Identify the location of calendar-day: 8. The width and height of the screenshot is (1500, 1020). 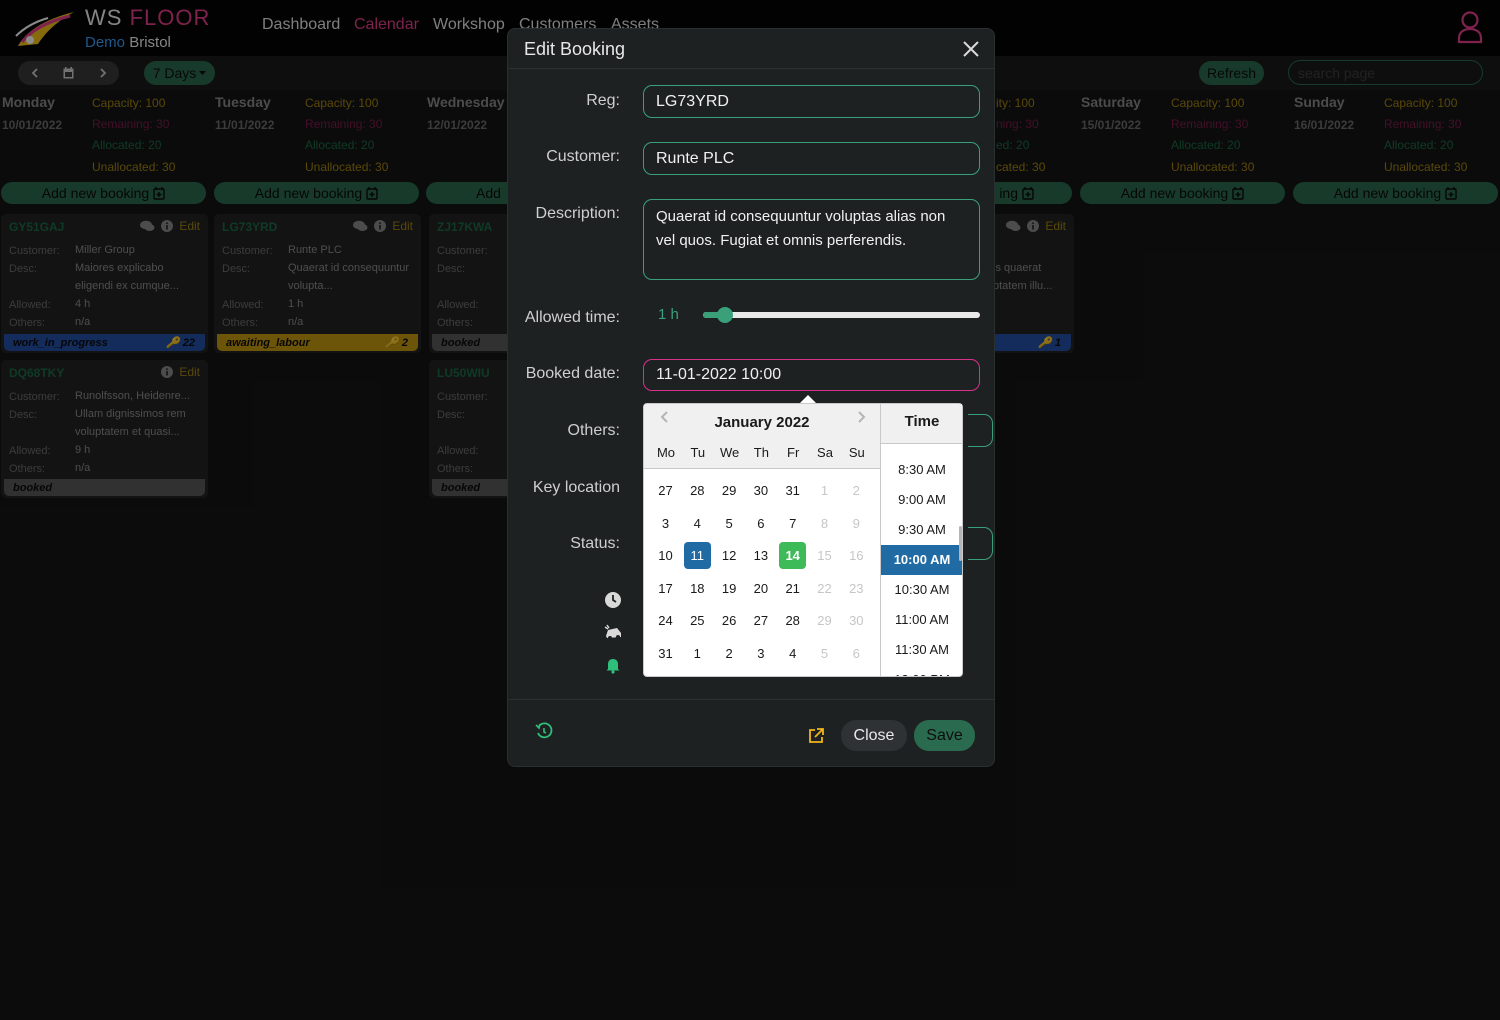
(824, 523).